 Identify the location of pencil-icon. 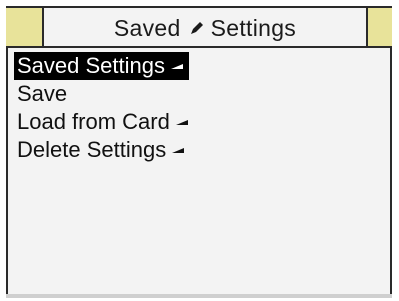
(197, 28).